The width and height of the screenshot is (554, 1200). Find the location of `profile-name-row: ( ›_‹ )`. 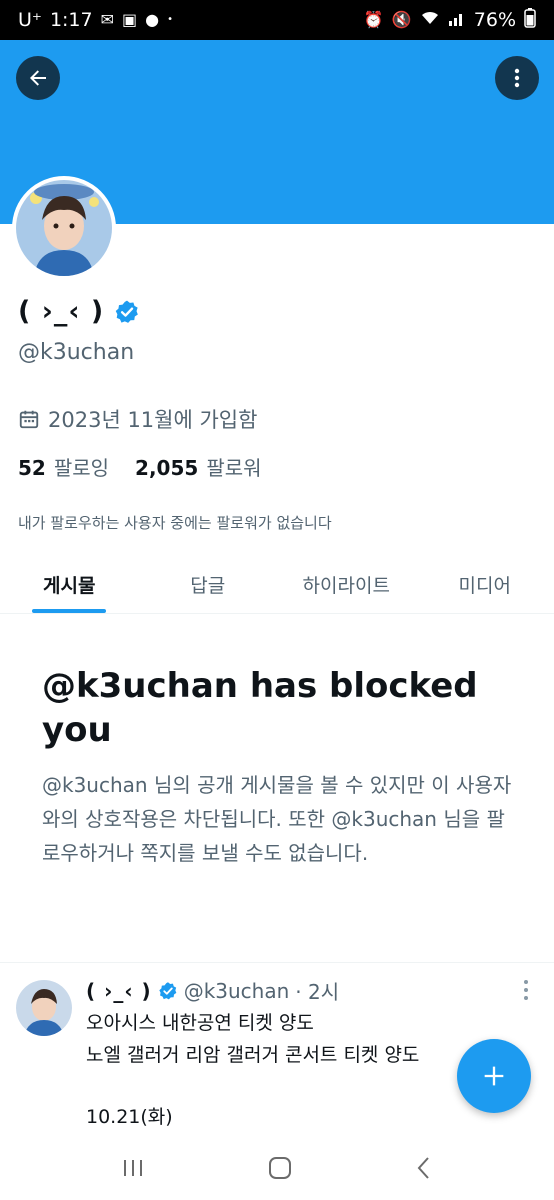

profile-name-row: ( ›_‹ ) is located at coordinates (79, 311).